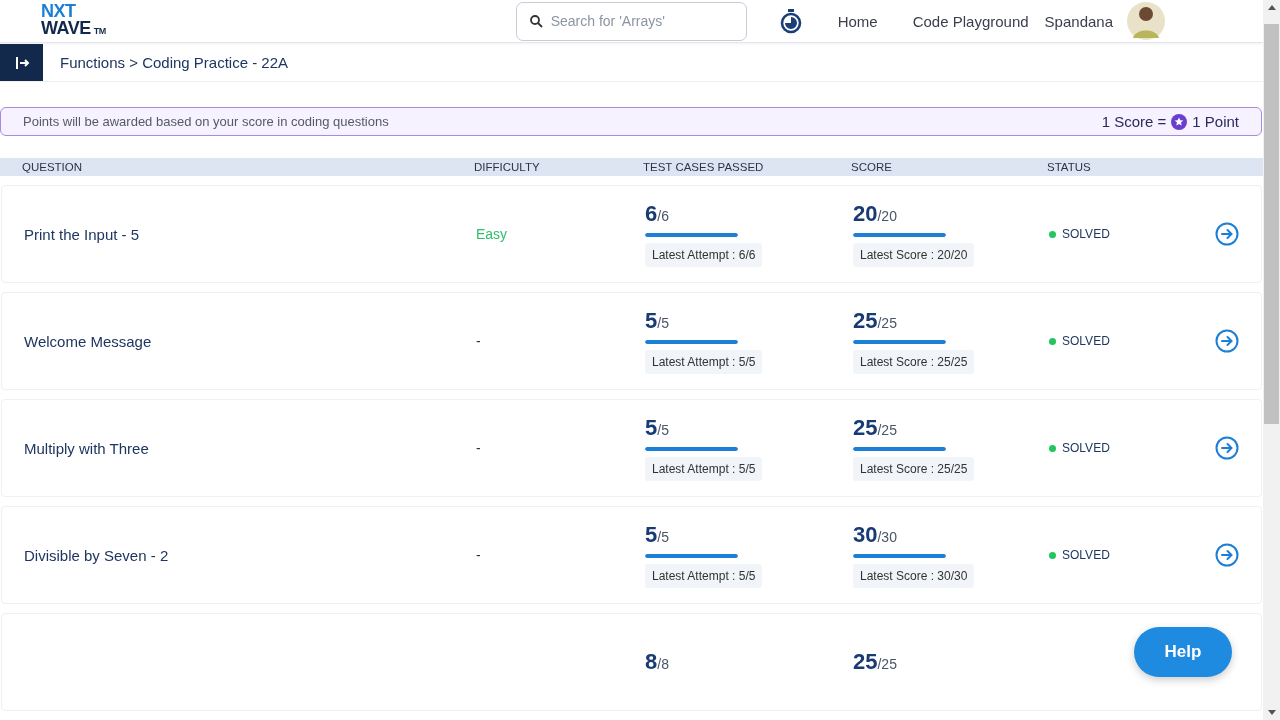 This screenshot has height=720, width=1280. Describe the element at coordinates (914, 576) in the screenshot. I see `score-tag: Latest Score : 30/30` at that location.